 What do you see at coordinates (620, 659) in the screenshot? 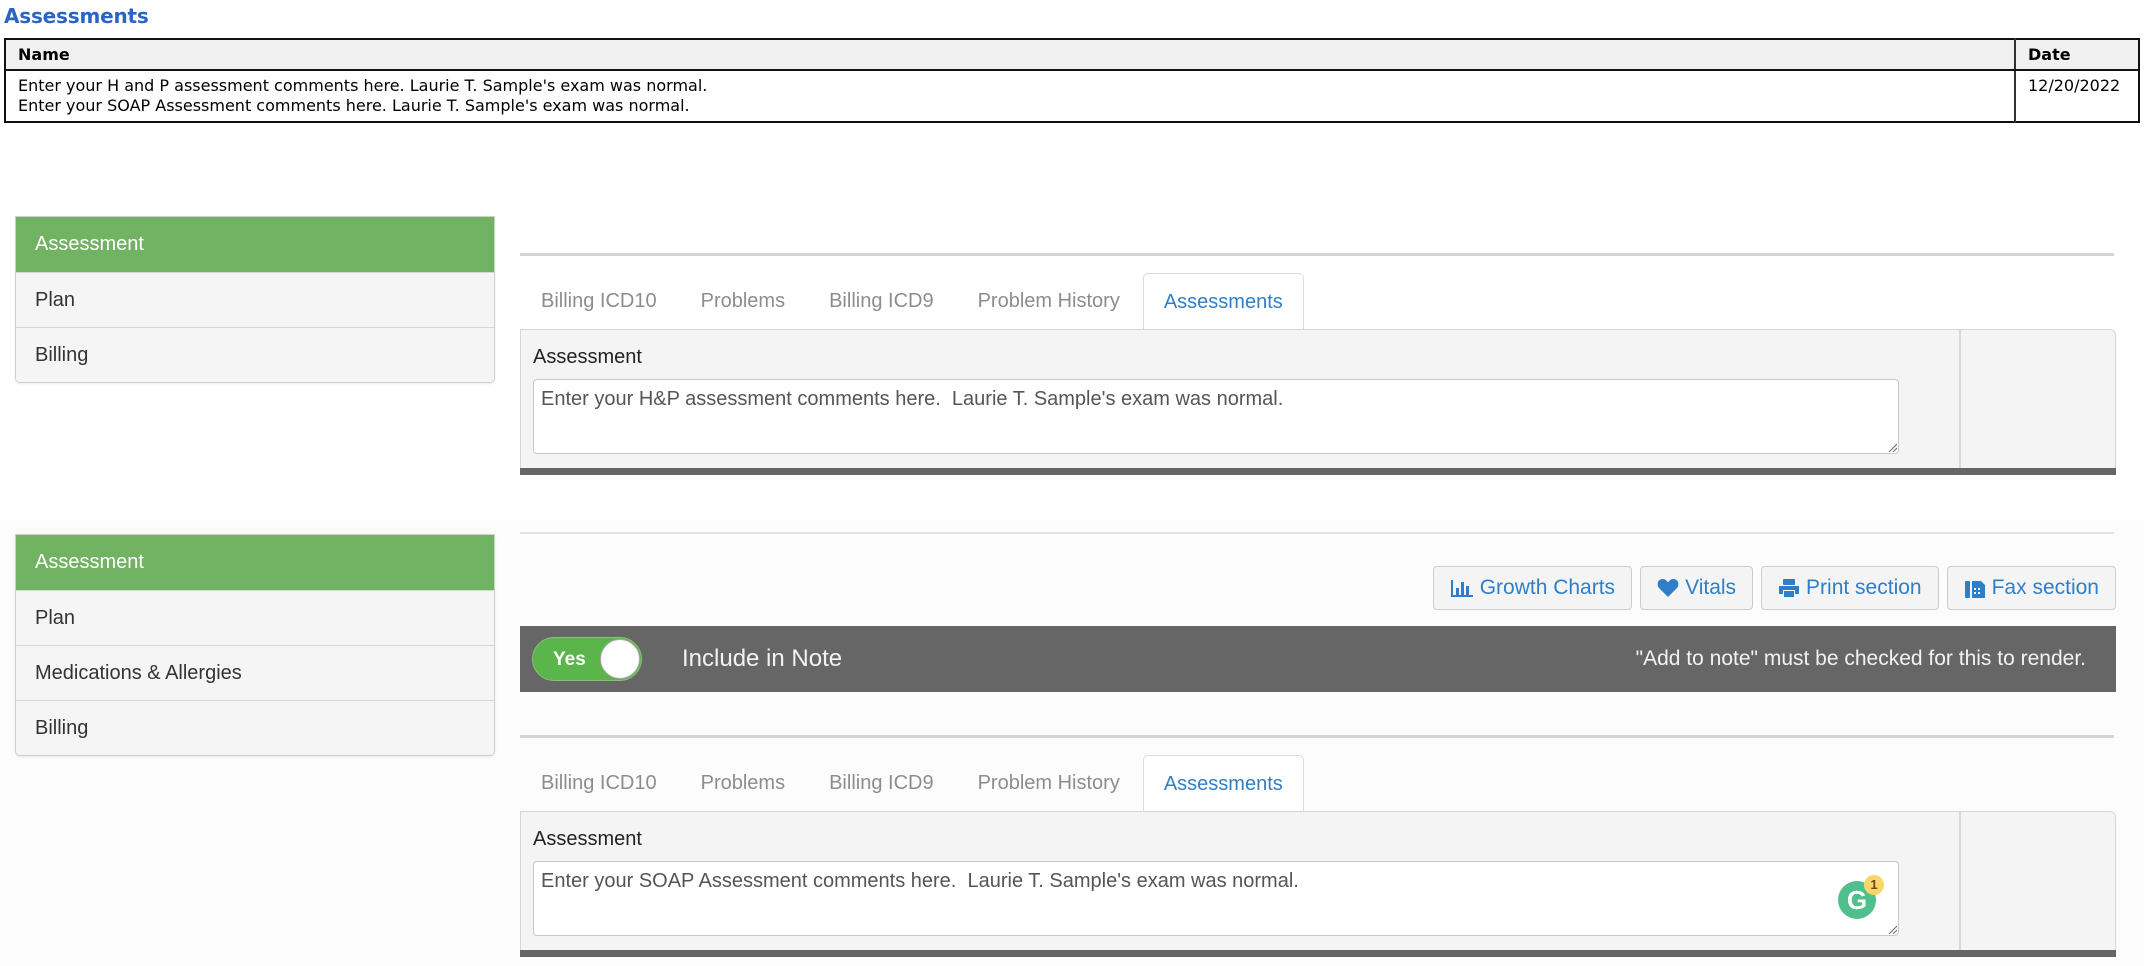
I see `toggle-knob` at bounding box center [620, 659].